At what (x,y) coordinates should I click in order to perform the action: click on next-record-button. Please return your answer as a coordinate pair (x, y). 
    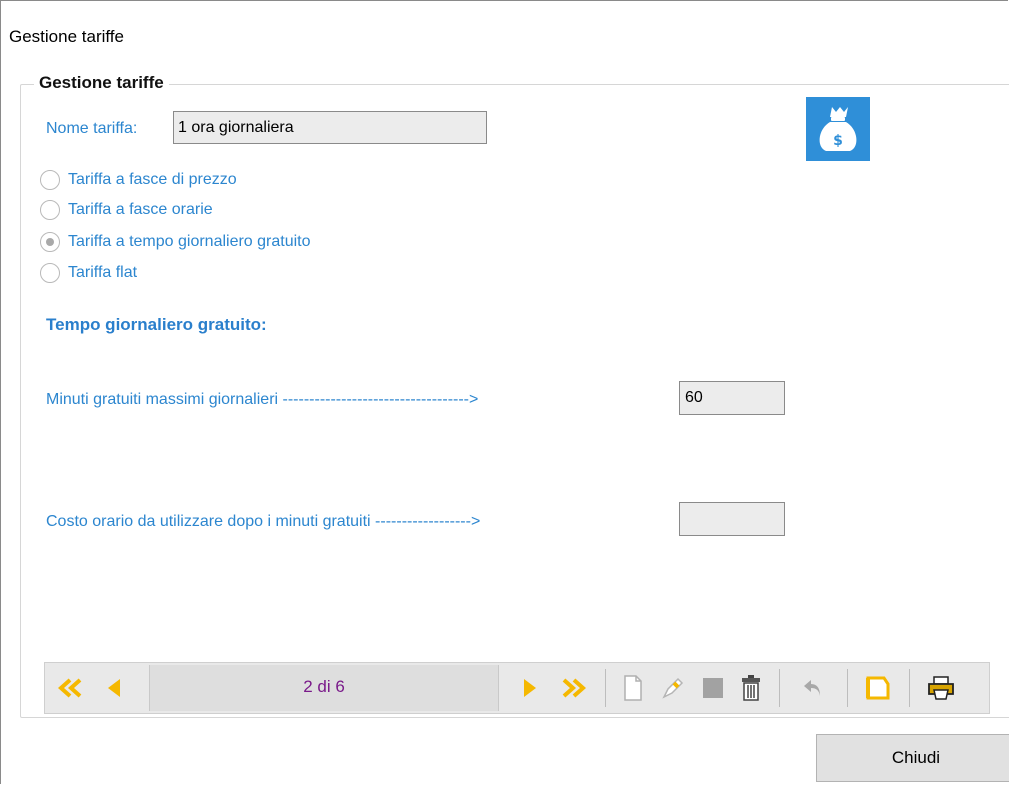
    Looking at the image, I should click on (530, 688).